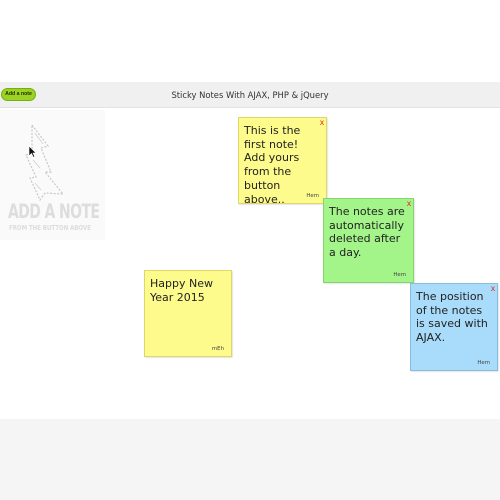 Image resolution: width=500 pixels, height=500 pixels. What do you see at coordinates (250, 95) in the screenshot?
I see `page-title: Sticky Notes With AJAX, PHP & jQuery` at bounding box center [250, 95].